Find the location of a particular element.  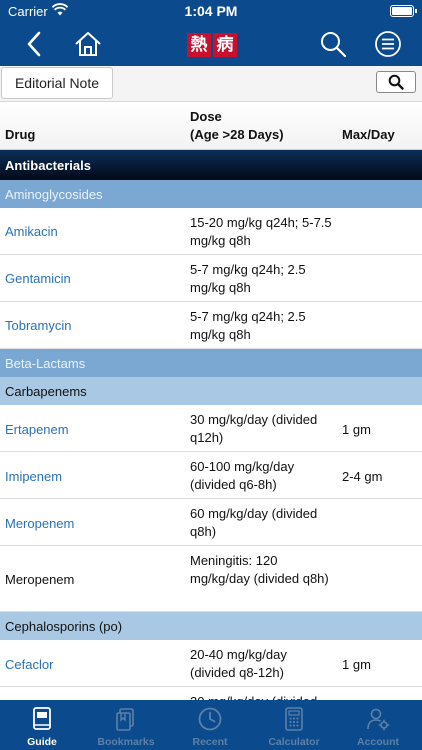

tab-account: Account is located at coordinates (378, 725).